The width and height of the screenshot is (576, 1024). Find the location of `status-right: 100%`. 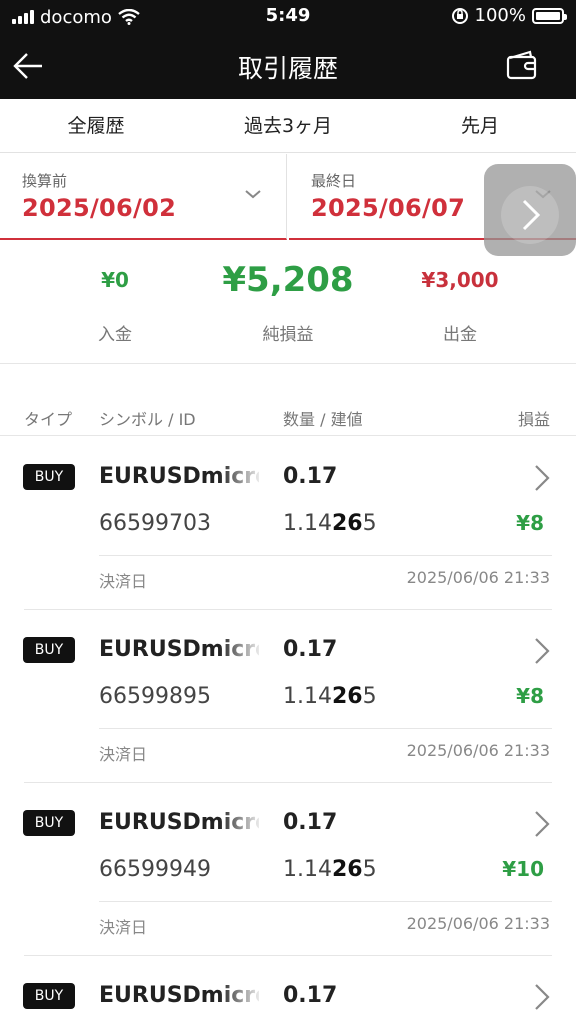

status-right: 100% is located at coordinates (509, 15).